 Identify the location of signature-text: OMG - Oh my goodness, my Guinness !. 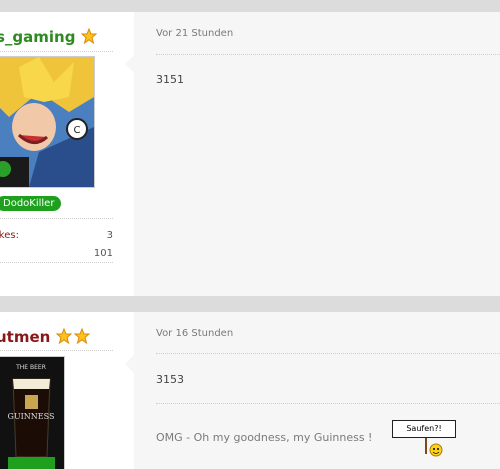
(264, 437).